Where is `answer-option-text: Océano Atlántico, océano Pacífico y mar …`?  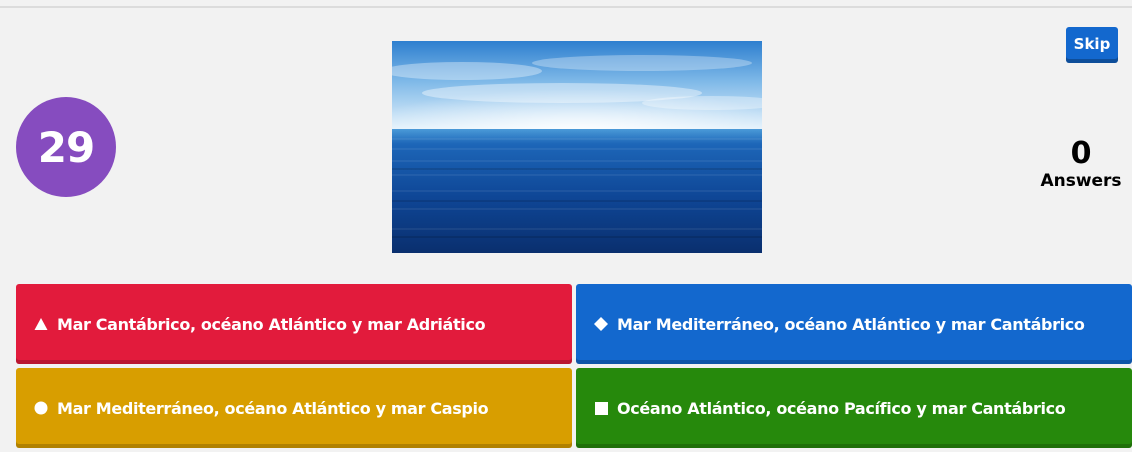
answer-option-text: Océano Atlántico, océano Pacífico y mar … is located at coordinates (841, 408).